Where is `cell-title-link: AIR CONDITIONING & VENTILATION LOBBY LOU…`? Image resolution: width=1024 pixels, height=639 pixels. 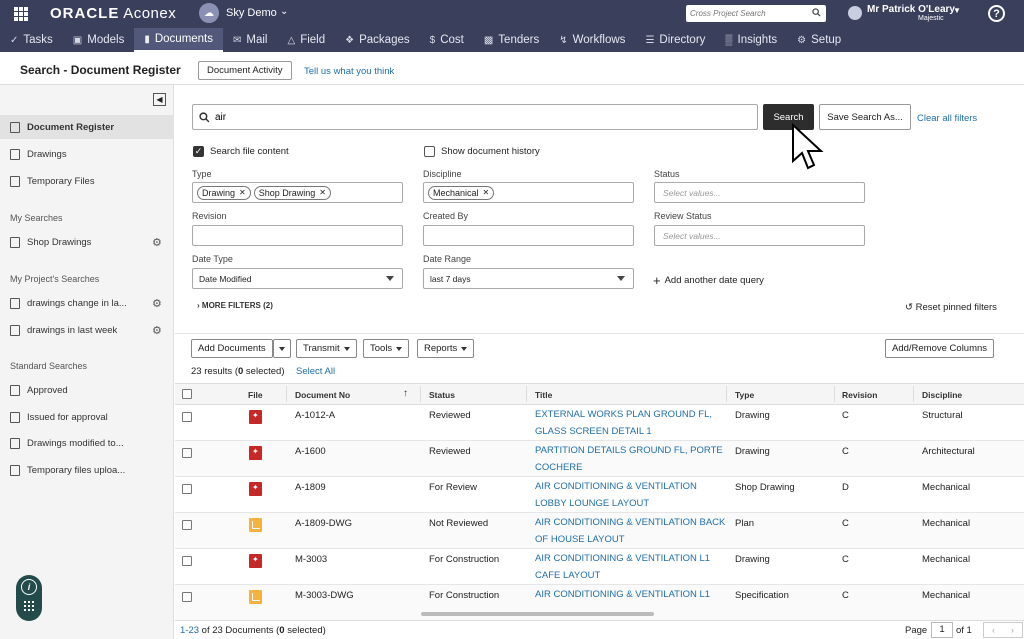 cell-title-link: AIR CONDITIONING & VENTILATION LOBBY LOU… is located at coordinates (632, 495).